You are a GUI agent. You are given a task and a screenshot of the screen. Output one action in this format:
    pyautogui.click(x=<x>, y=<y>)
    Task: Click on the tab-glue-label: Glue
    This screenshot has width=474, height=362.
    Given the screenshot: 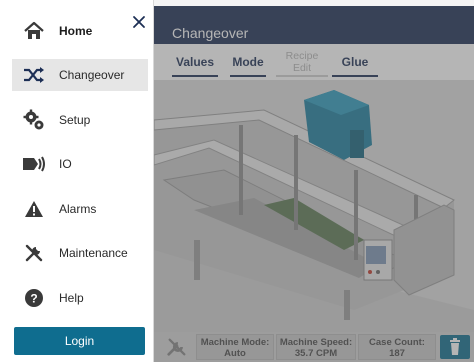 What is the action you would take?
    pyautogui.click(x=355, y=62)
    